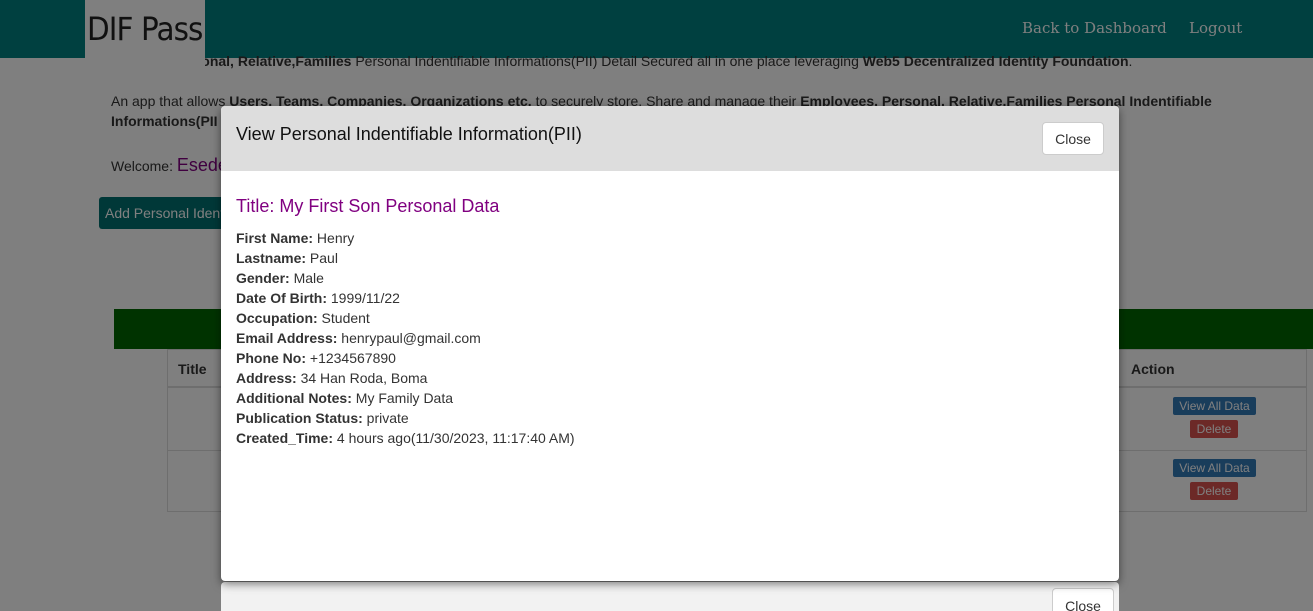  I want to click on pii-field-label: Phone No:, so click(271, 358).